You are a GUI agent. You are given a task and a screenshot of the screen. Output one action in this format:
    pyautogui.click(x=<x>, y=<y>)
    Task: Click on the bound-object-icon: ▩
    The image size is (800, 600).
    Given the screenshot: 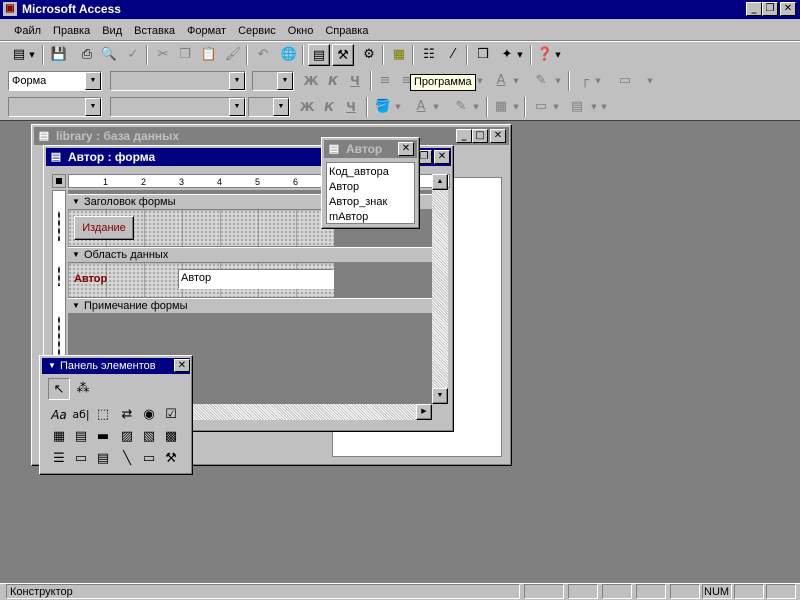 What is the action you would take?
    pyautogui.click(x=171, y=437)
    